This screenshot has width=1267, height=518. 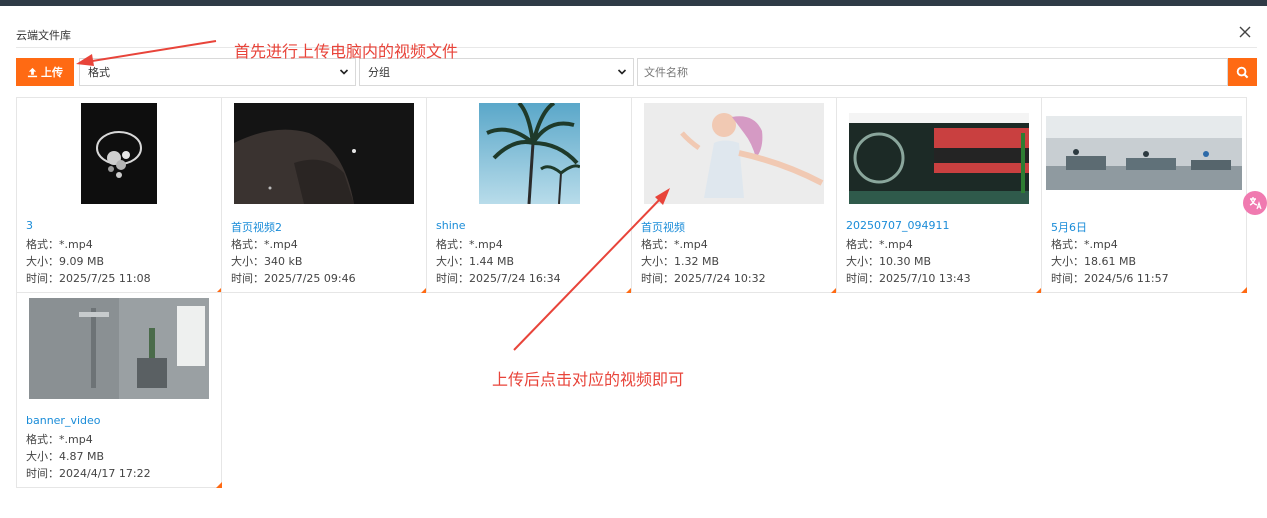 I want to click on file-time: 时间：2025/7/25 11:08, so click(x=88, y=278).